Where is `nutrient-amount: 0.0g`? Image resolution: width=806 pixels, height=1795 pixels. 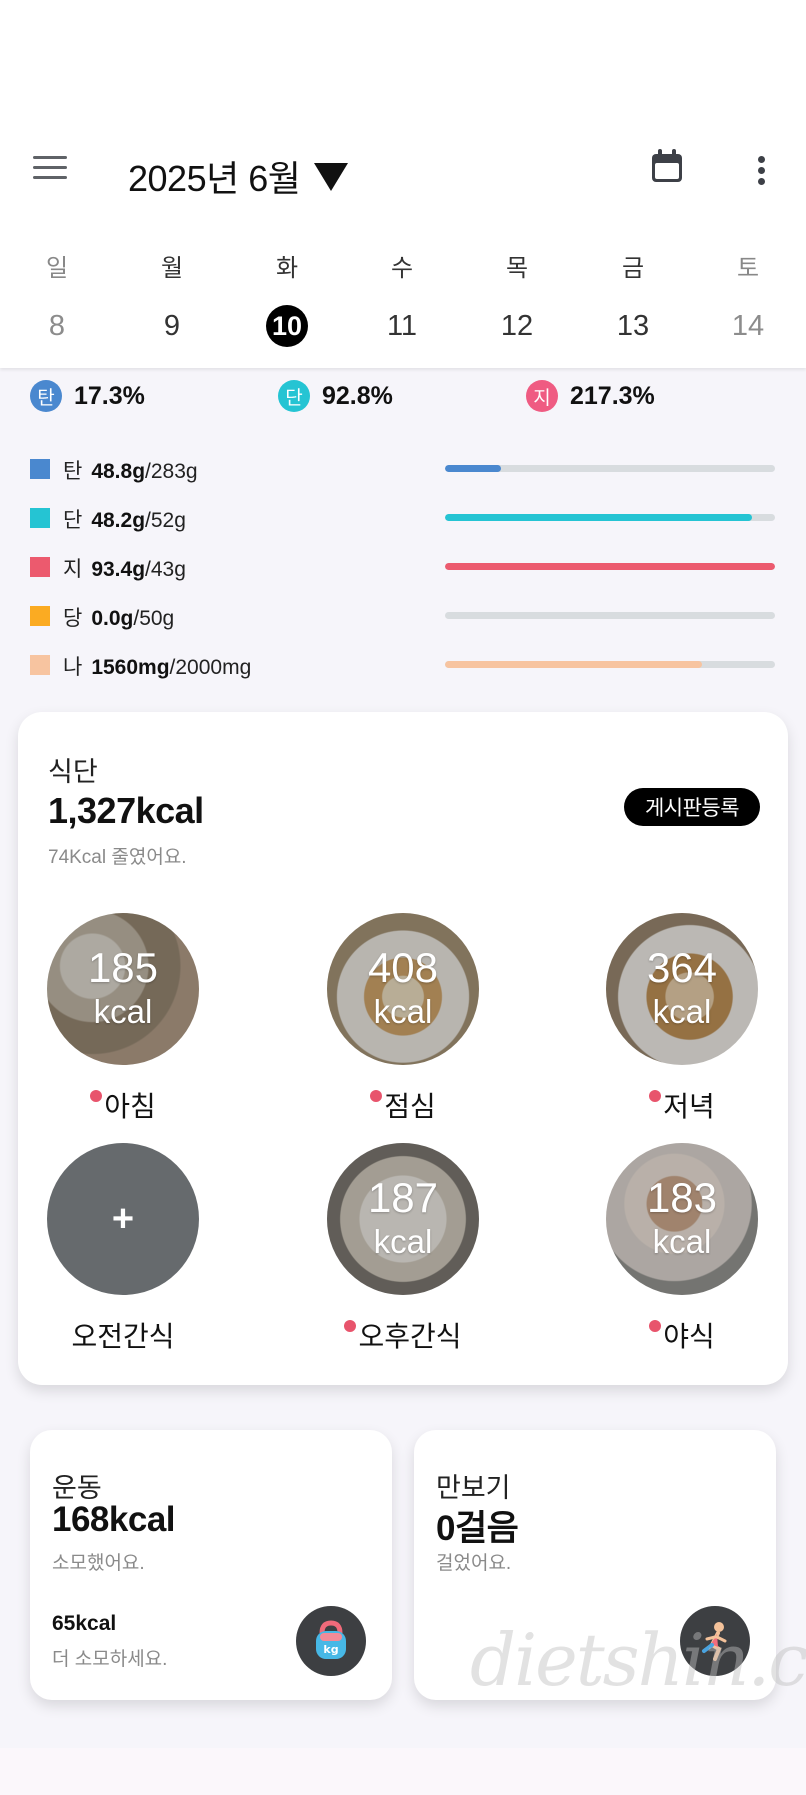 nutrient-amount: 0.0g is located at coordinates (112, 618).